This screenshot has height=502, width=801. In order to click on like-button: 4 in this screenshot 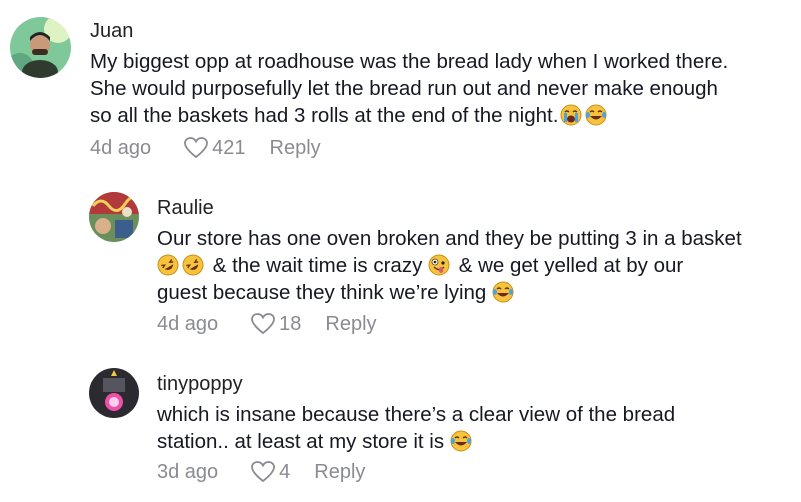, I will do `click(270, 472)`.